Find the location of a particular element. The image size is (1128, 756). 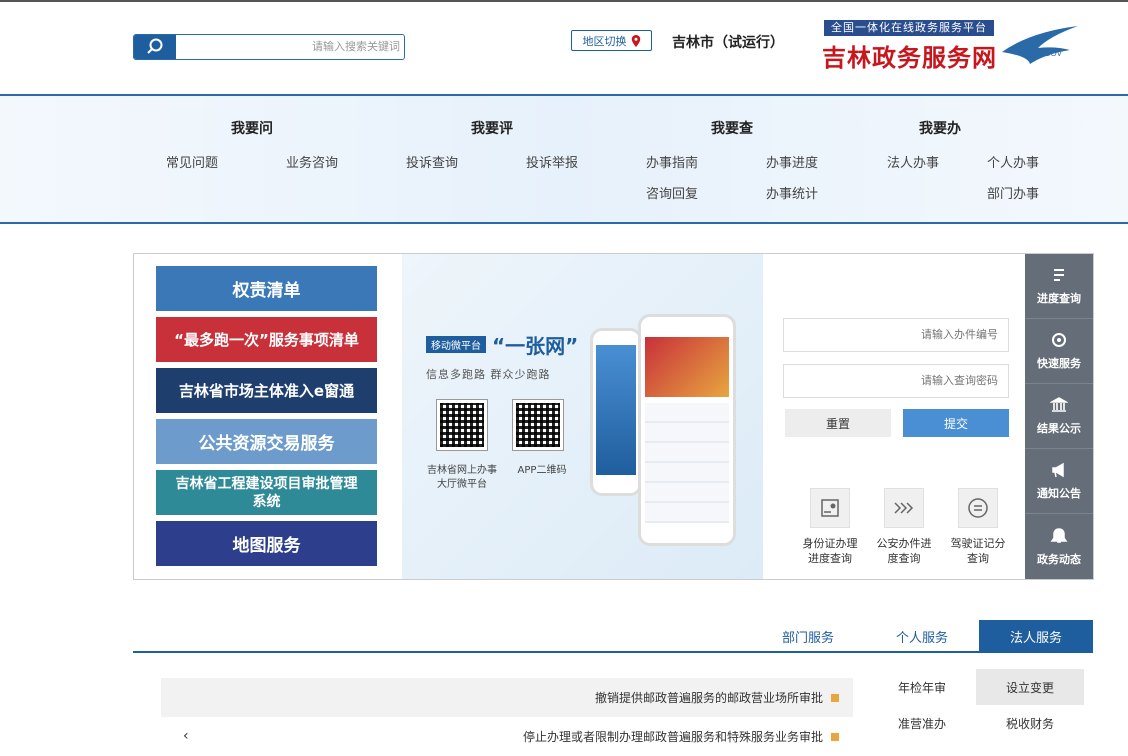

side-item-news-label: 政务动态 is located at coordinates (1059, 559).